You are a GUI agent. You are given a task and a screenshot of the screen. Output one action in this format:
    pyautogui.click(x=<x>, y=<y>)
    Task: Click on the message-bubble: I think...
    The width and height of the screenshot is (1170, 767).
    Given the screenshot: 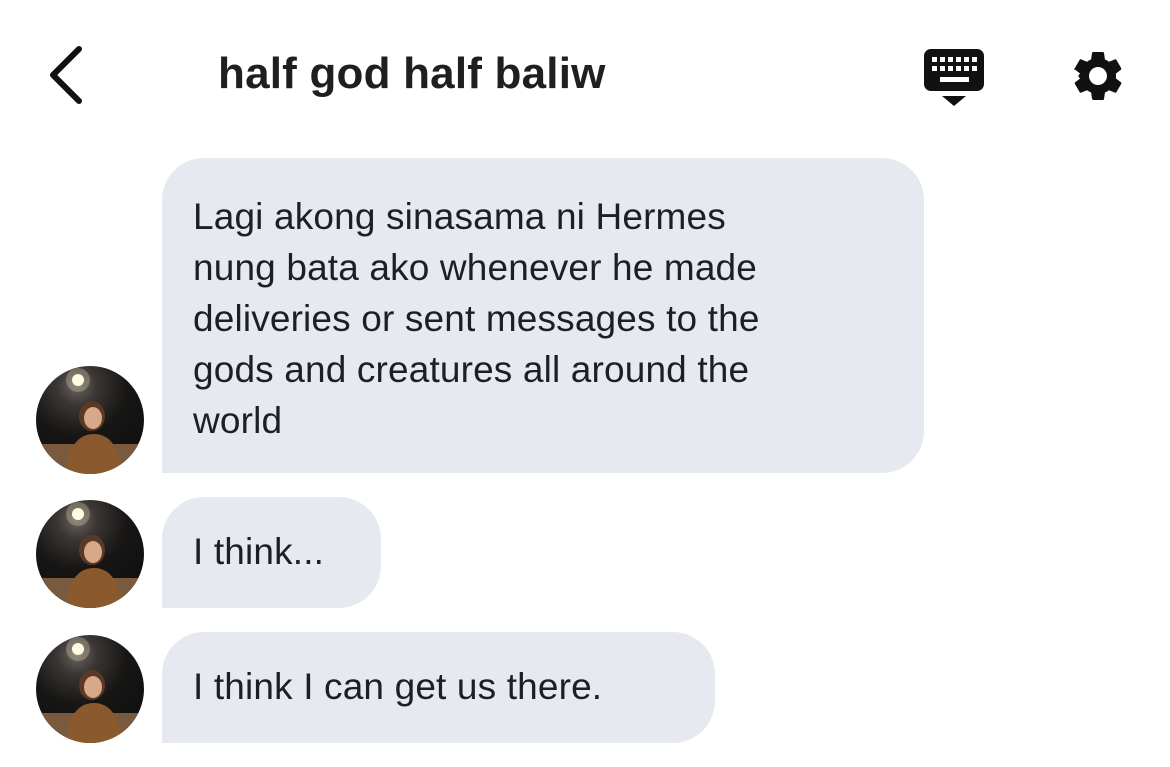 What is the action you would take?
    pyautogui.click(x=271, y=552)
    